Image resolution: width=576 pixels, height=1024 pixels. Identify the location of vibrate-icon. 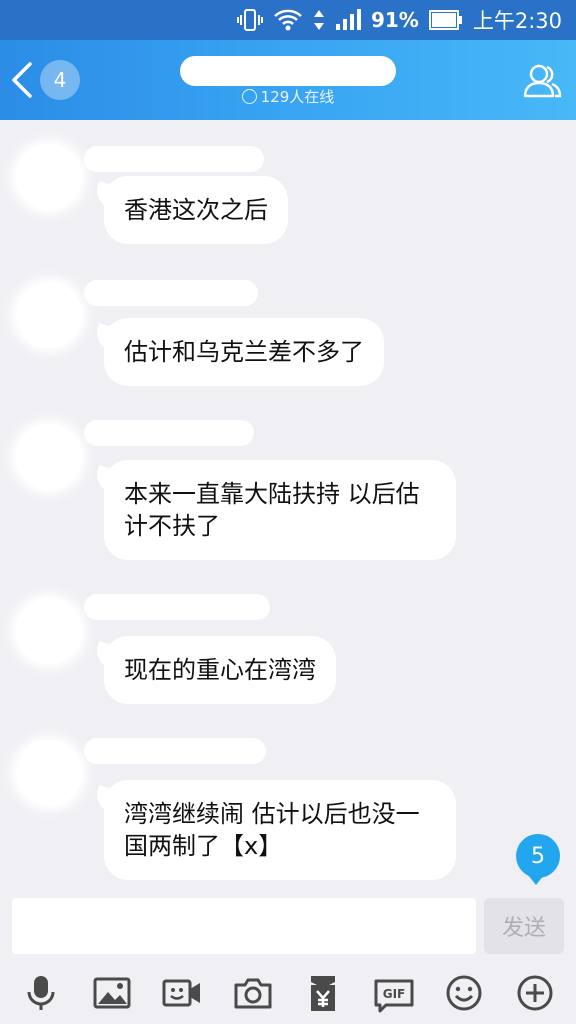
(249, 20).